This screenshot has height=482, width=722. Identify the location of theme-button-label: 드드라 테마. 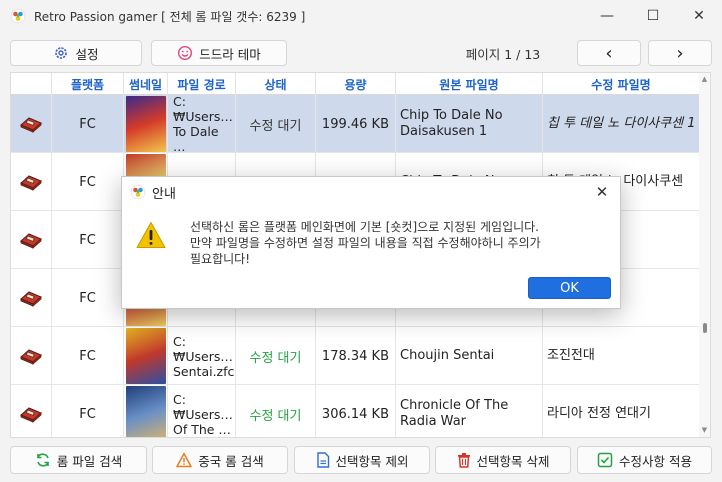
(230, 54).